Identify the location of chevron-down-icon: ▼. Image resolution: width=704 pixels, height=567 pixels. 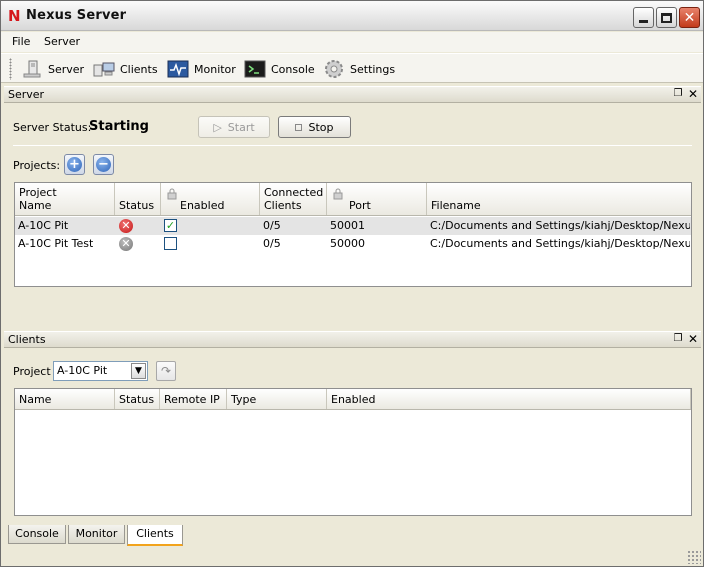
(138, 371).